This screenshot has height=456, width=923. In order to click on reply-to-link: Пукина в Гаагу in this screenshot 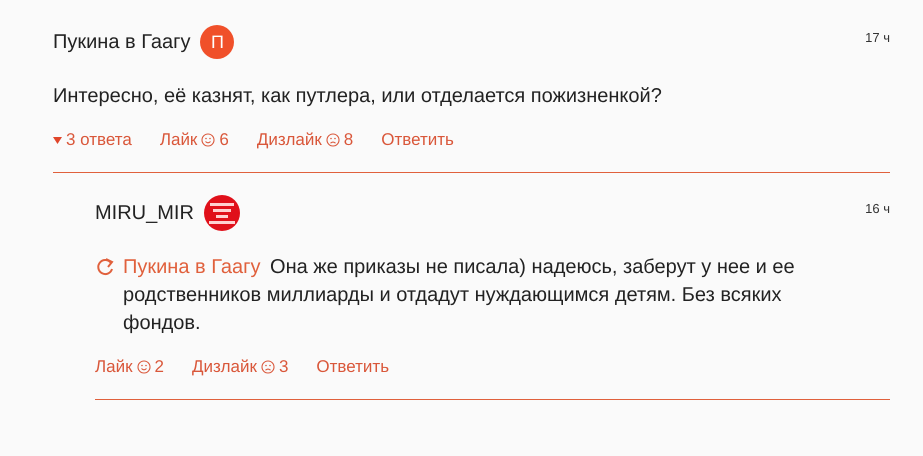, I will do `click(191, 267)`.